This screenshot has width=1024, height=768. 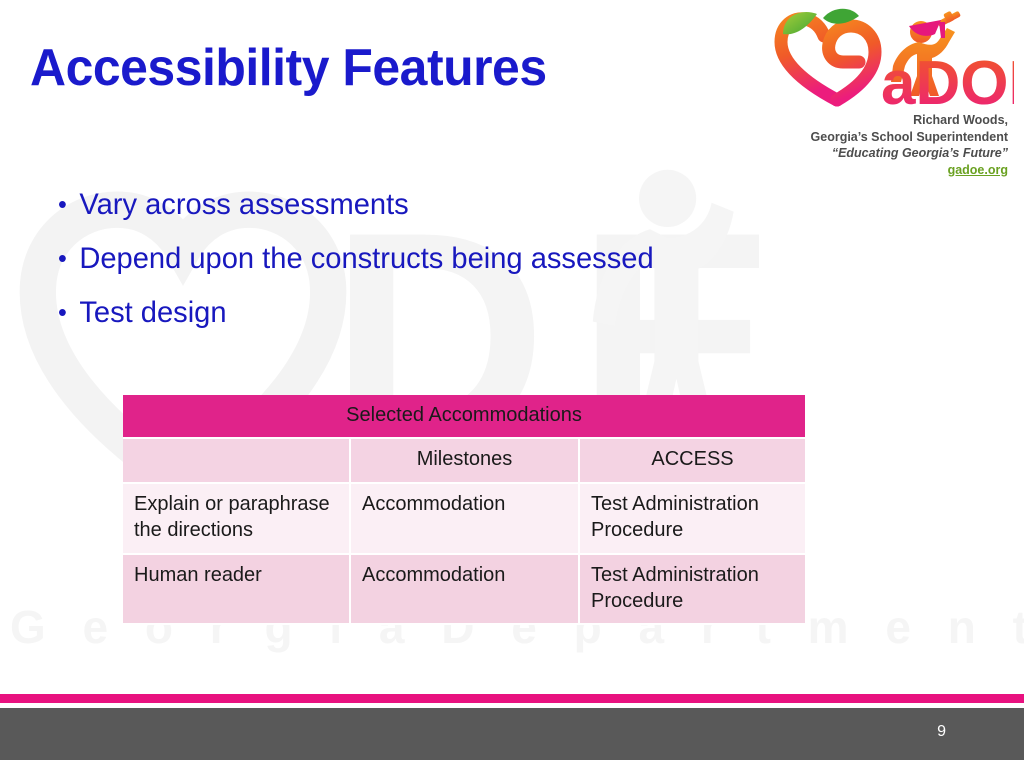 I want to click on page-number: 9, so click(x=941, y=731).